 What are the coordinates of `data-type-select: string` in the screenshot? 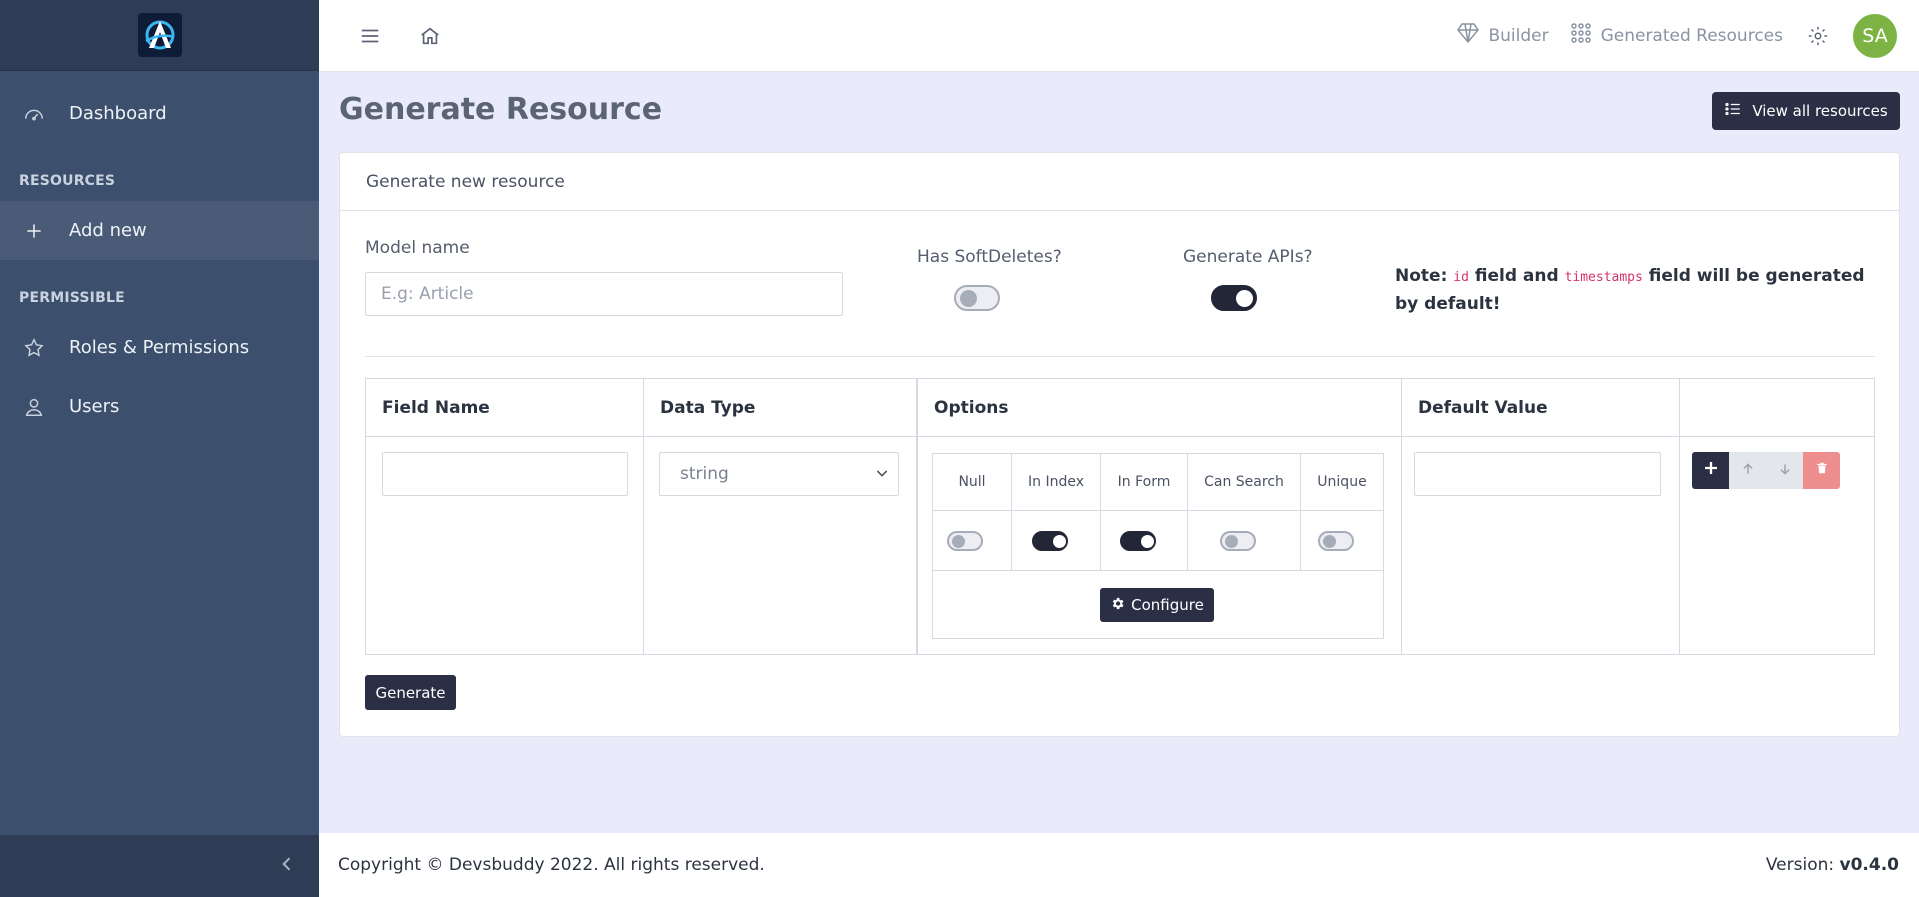 It's located at (779, 474).